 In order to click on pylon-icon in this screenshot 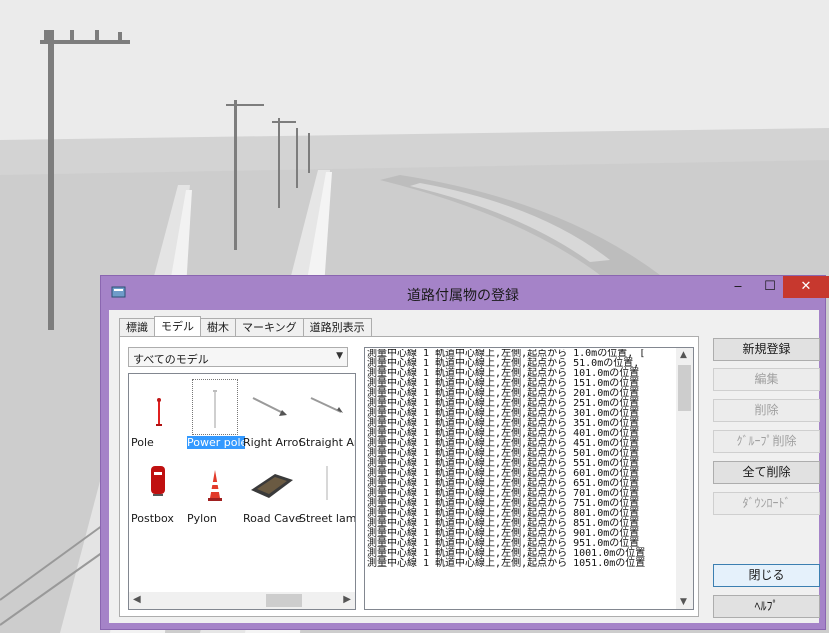, I will do `click(215, 485)`.